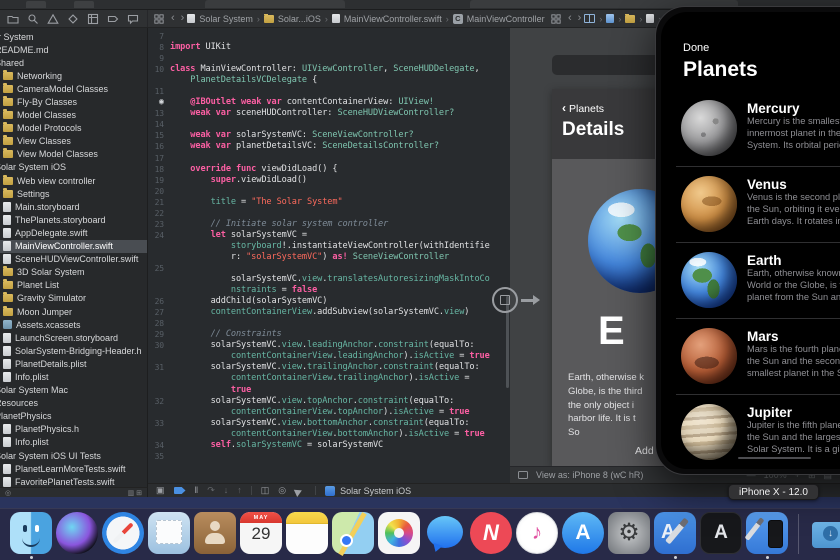 This screenshot has height=560, width=840. Describe the element at coordinates (77, 533) in the screenshot. I see `siri-app-icon` at that location.